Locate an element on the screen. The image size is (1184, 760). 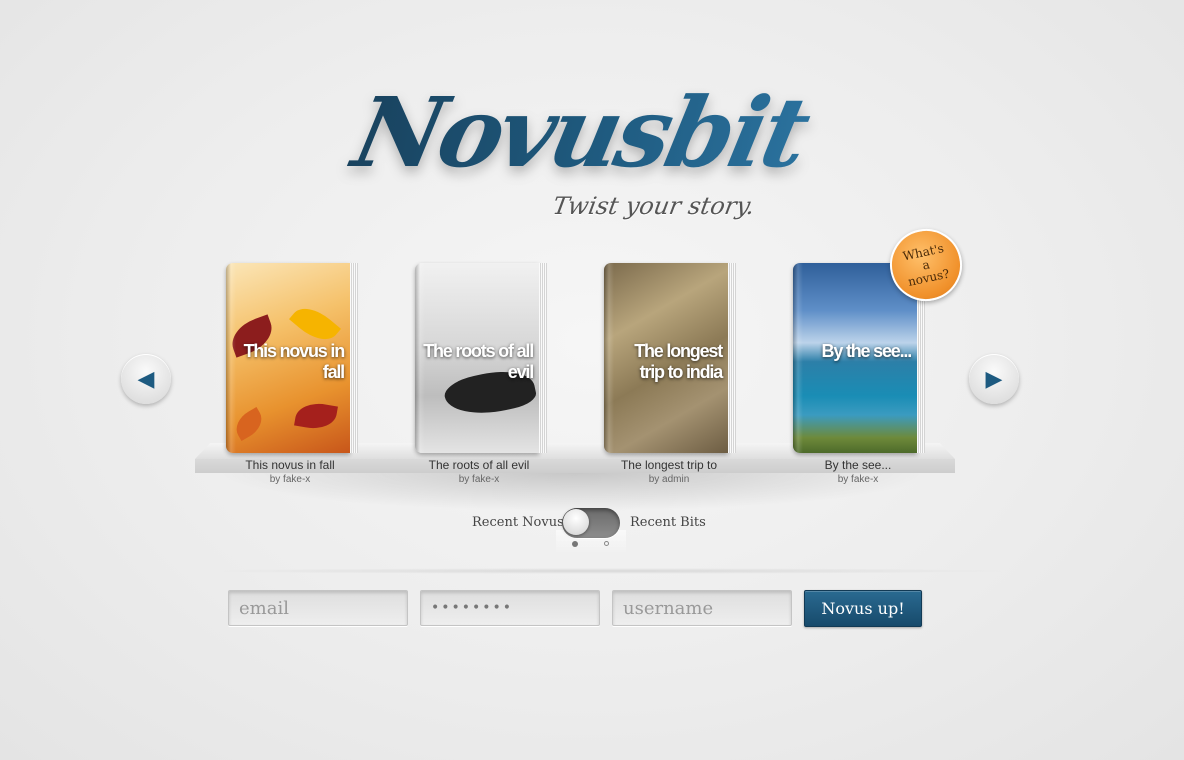
toggle-knob is located at coordinates (576, 522).